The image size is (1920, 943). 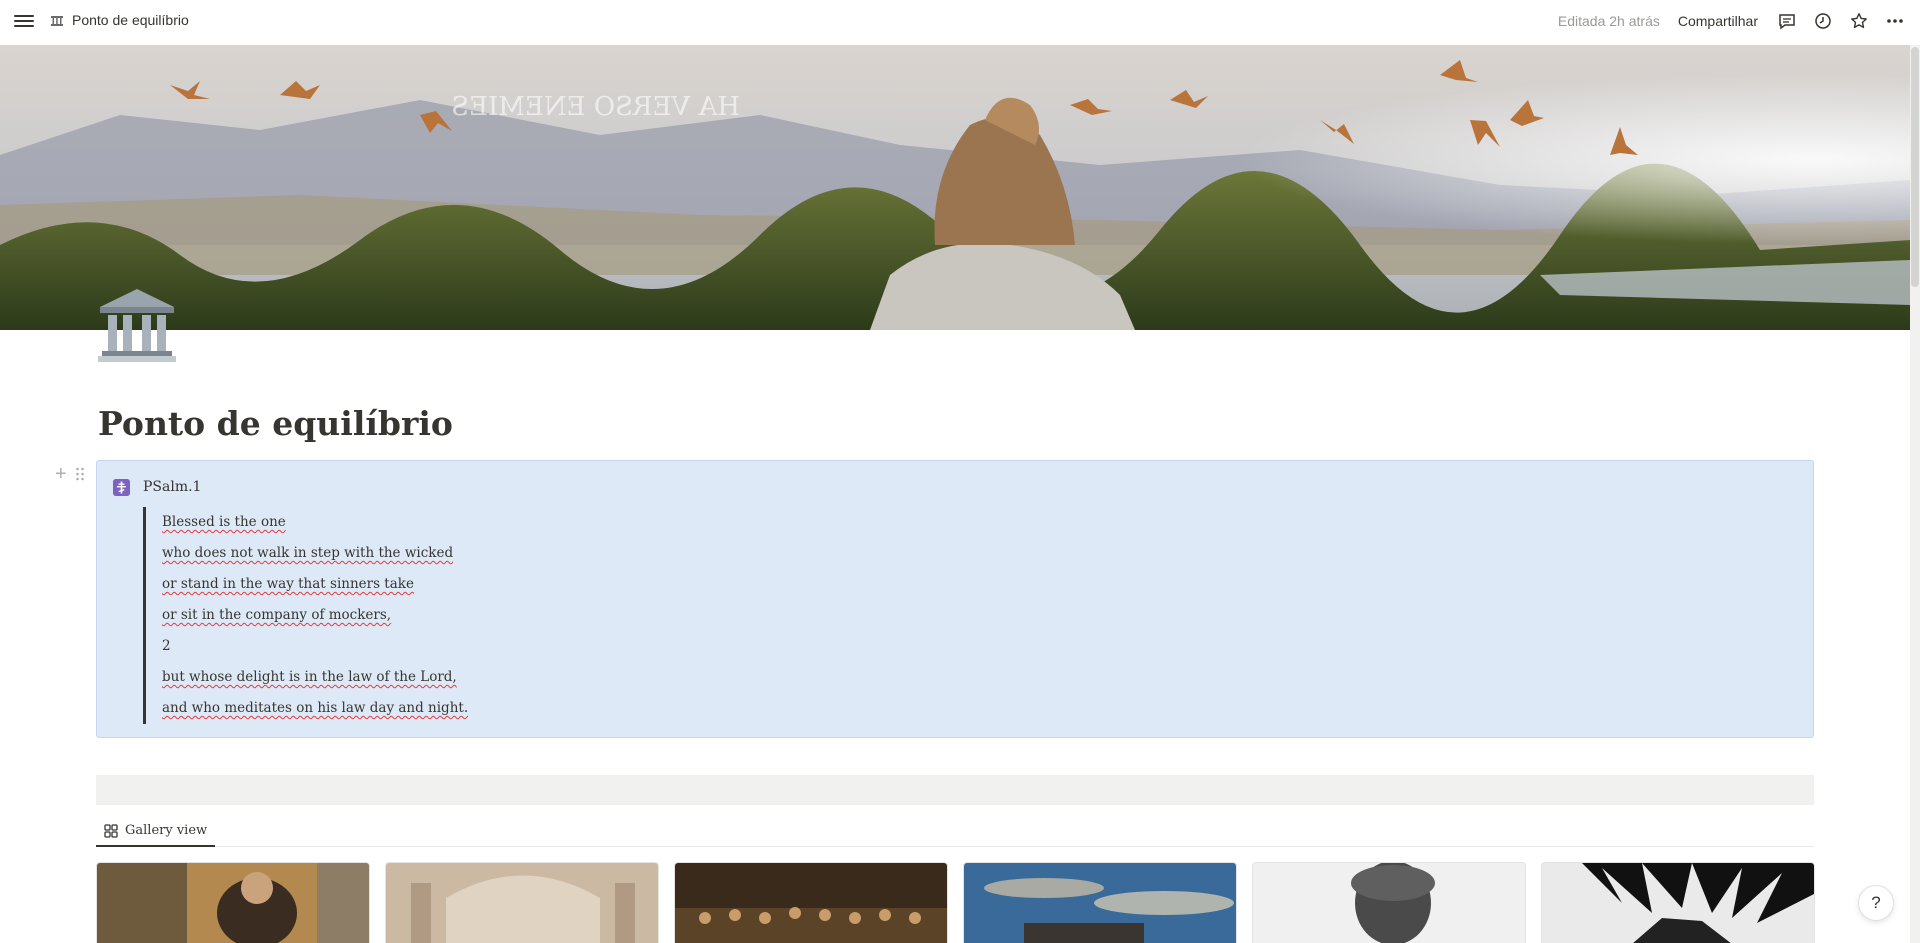 I want to click on gallery-card-manga-sketch, so click(x=1678, y=902).